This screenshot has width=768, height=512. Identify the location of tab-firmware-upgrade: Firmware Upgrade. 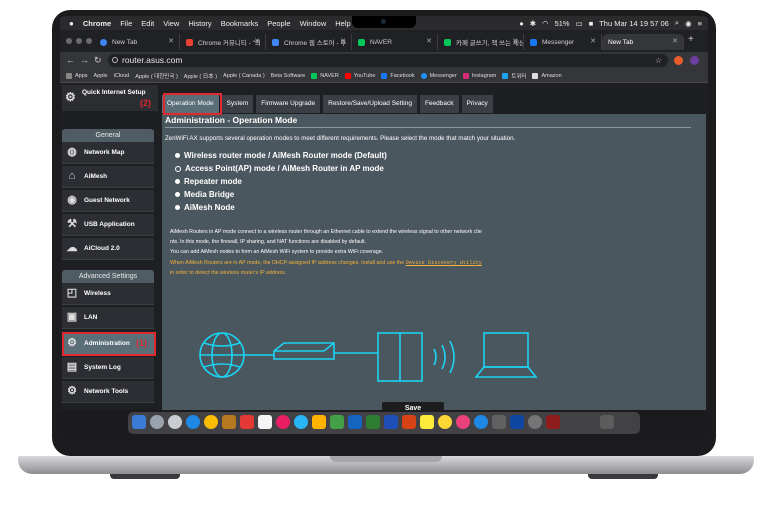
(288, 104).